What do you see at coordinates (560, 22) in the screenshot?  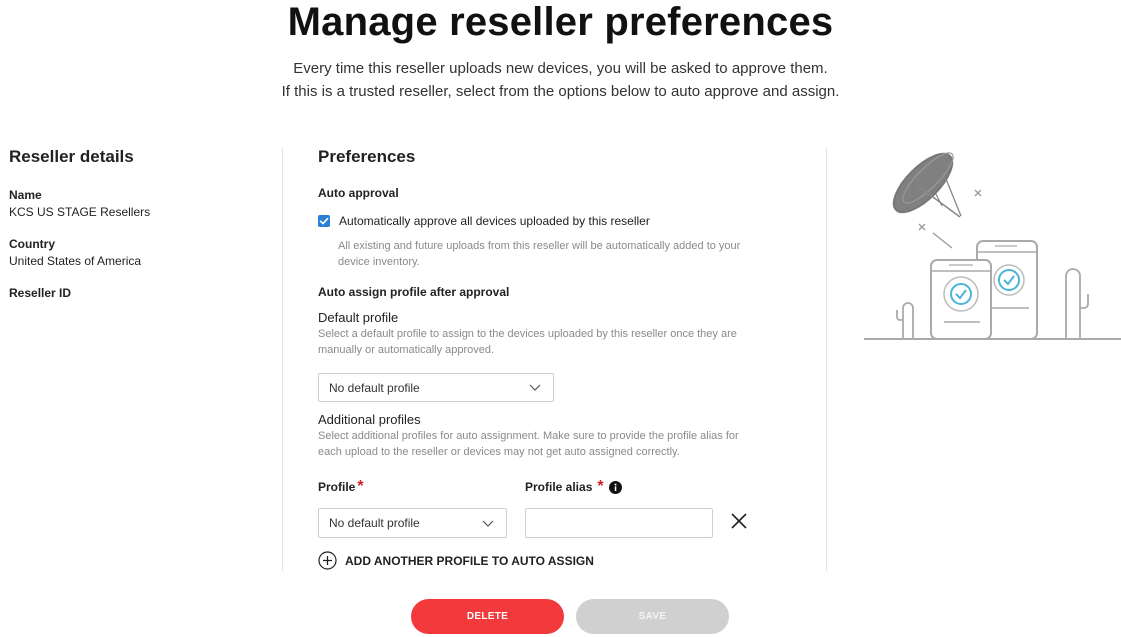 I see `page-title: Manage reseller preferences` at bounding box center [560, 22].